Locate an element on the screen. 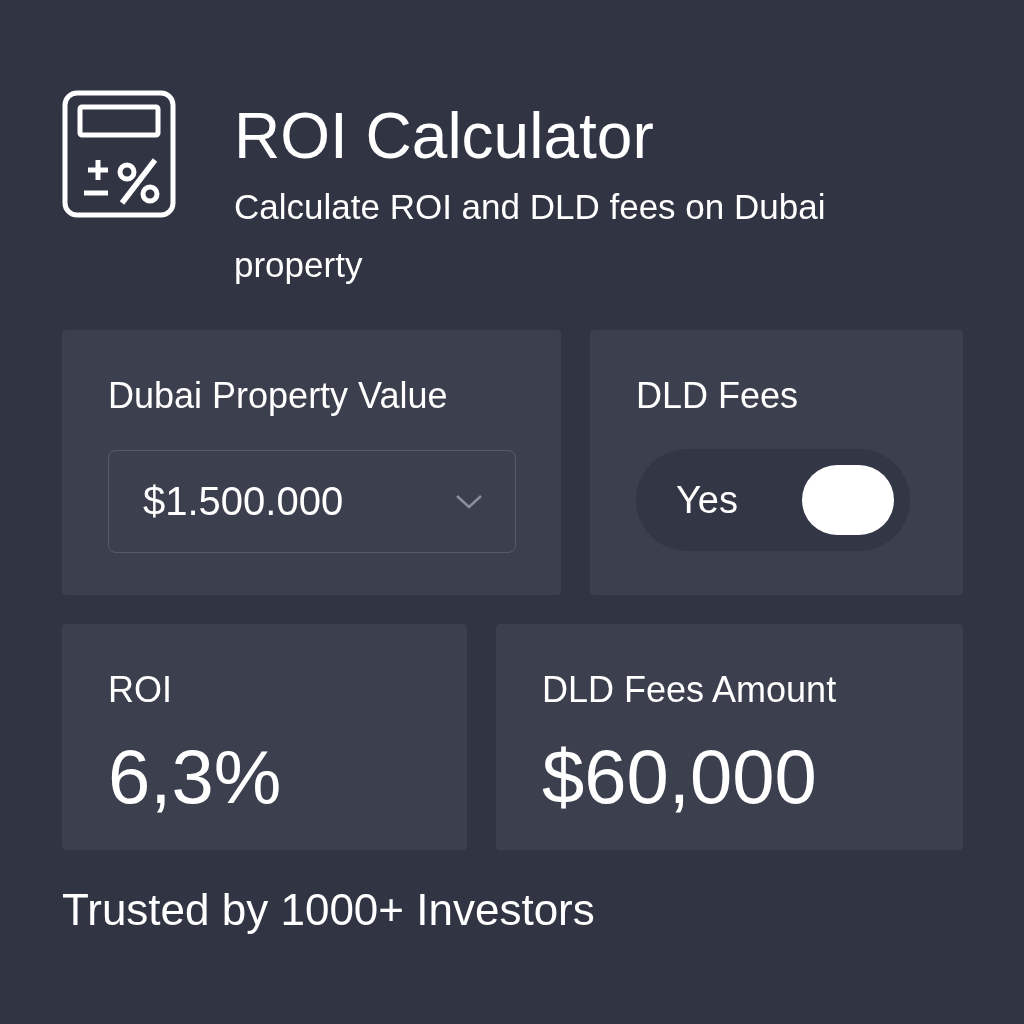  app-title: ROI Calculator is located at coordinates (444, 136).